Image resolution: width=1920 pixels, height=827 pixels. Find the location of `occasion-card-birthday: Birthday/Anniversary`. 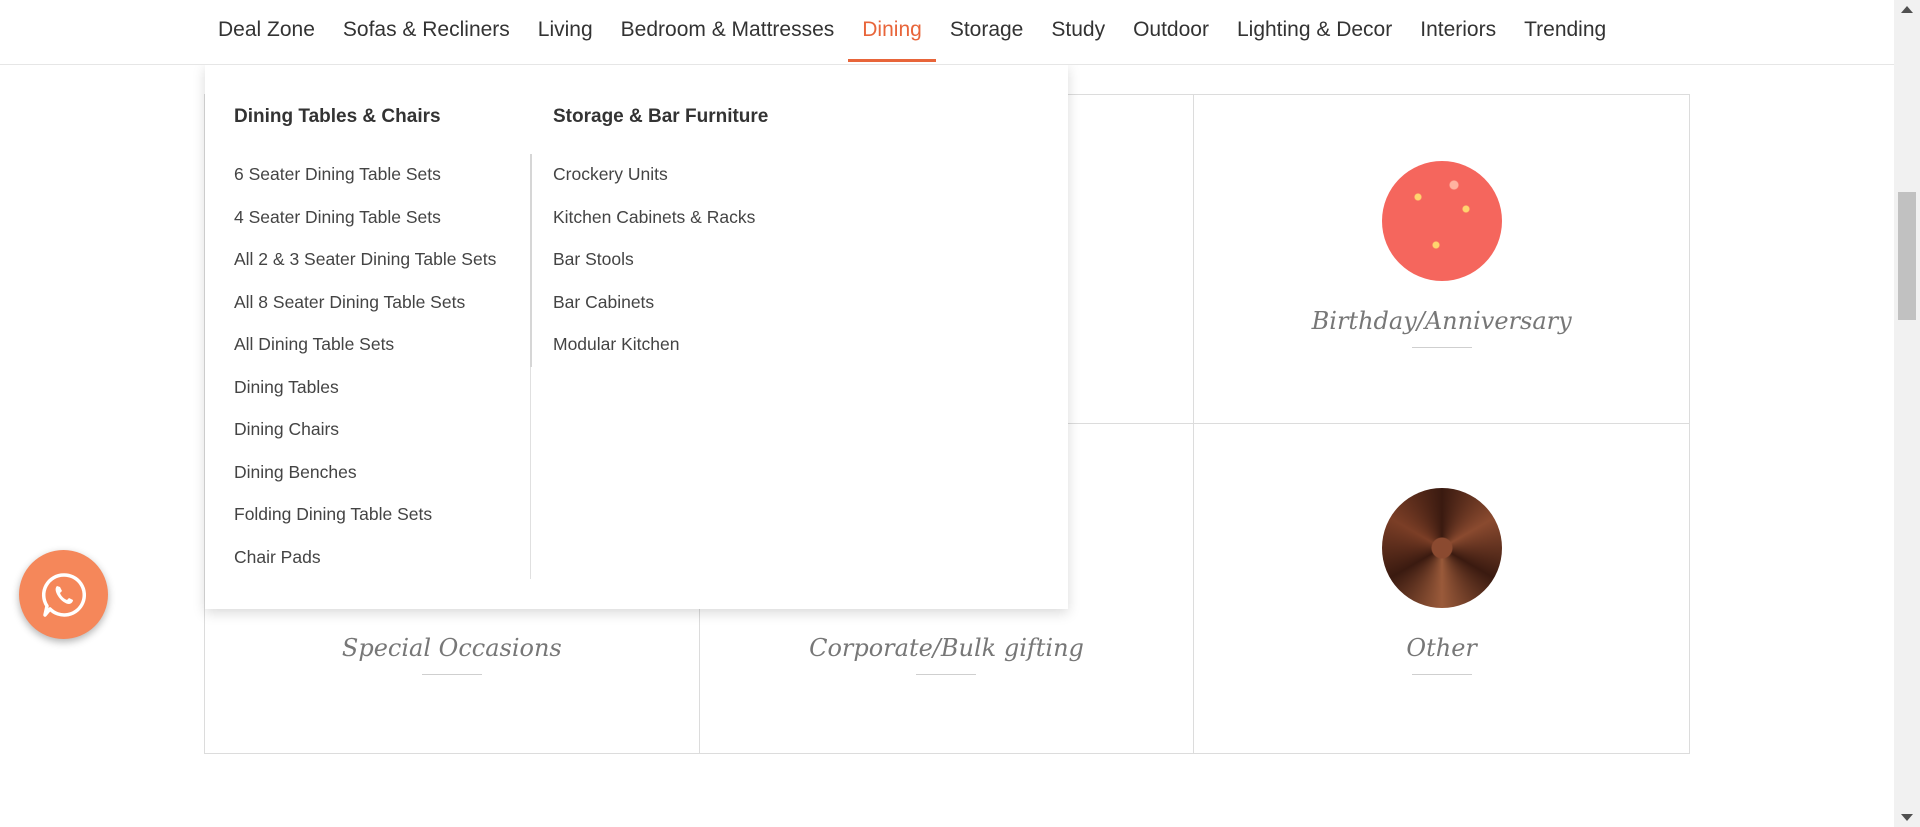

occasion-card-birthday: Birthday/Anniversary is located at coordinates (1441, 259).